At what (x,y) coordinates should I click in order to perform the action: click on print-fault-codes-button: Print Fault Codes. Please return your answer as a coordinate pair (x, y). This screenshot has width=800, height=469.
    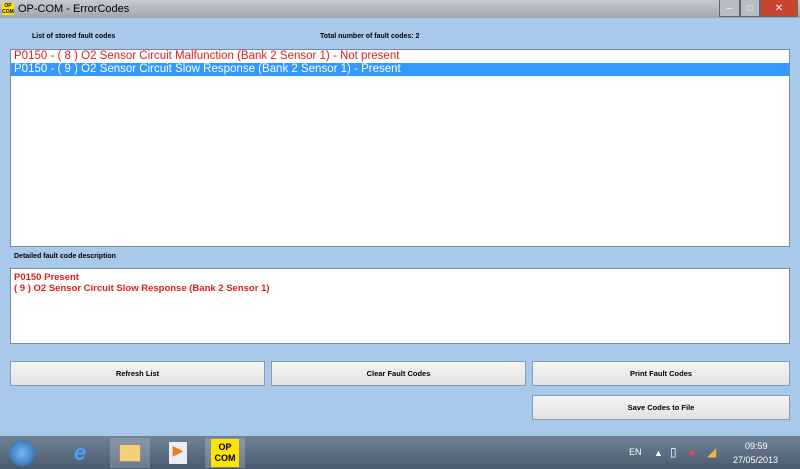
    Looking at the image, I should click on (661, 373).